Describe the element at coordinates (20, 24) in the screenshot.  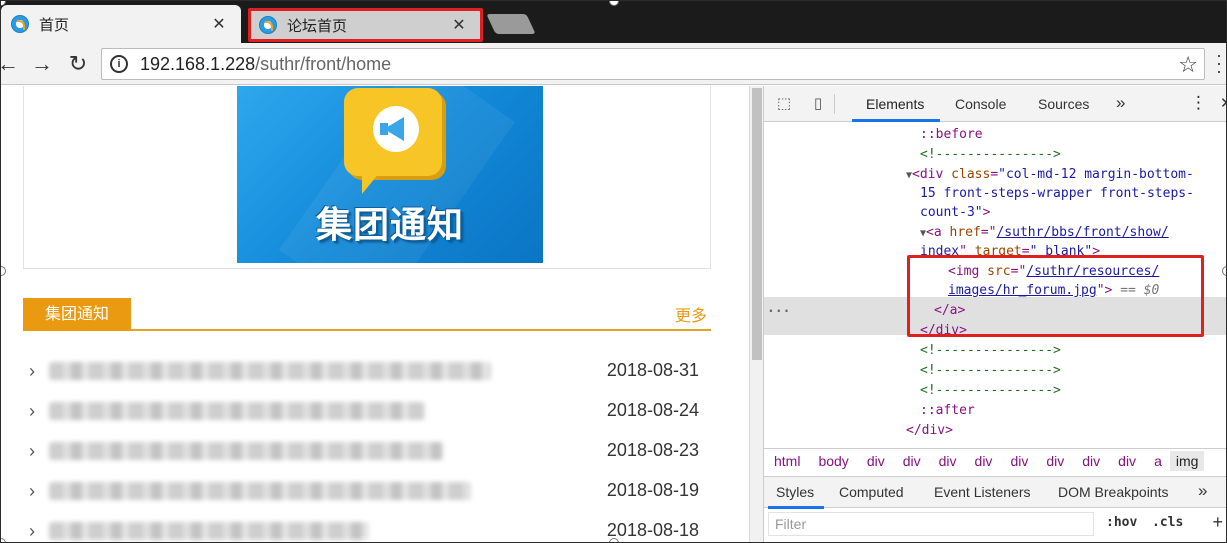
I see `site-favicon-icon` at that location.